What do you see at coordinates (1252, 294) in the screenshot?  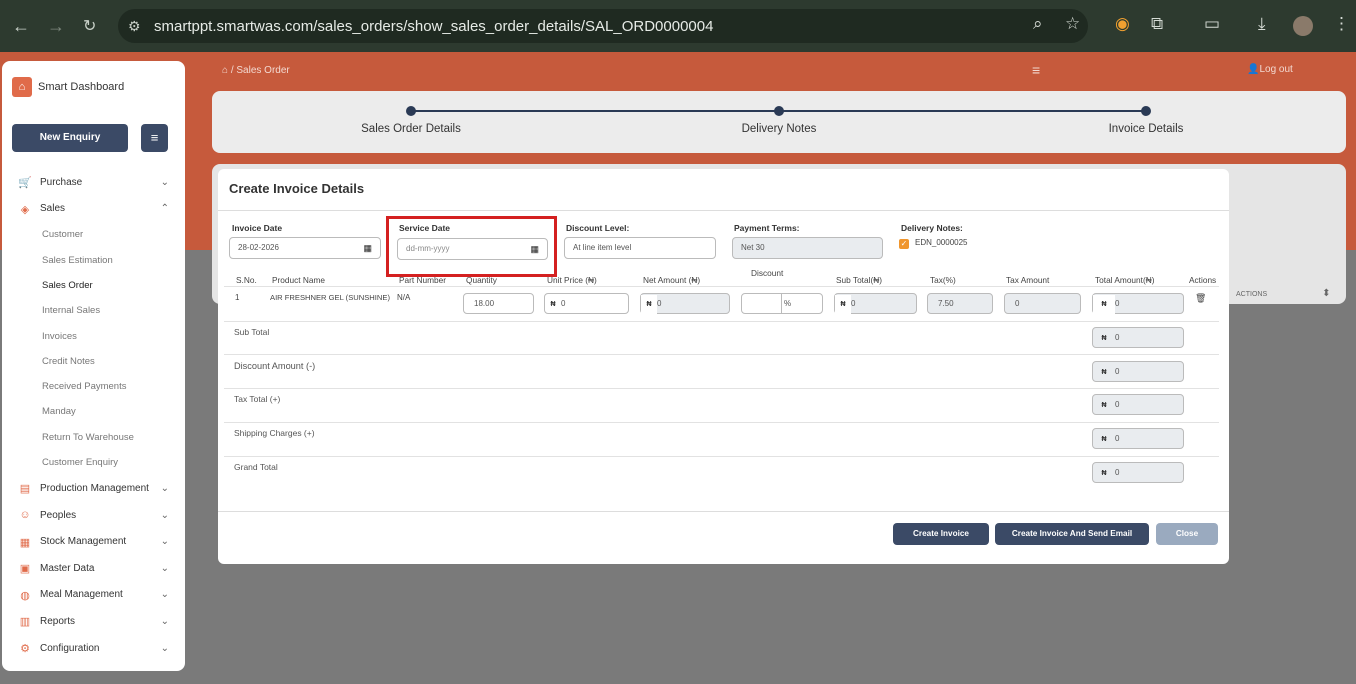 I see `actions-header-label: ACTIONS` at bounding box center [1252, 294].